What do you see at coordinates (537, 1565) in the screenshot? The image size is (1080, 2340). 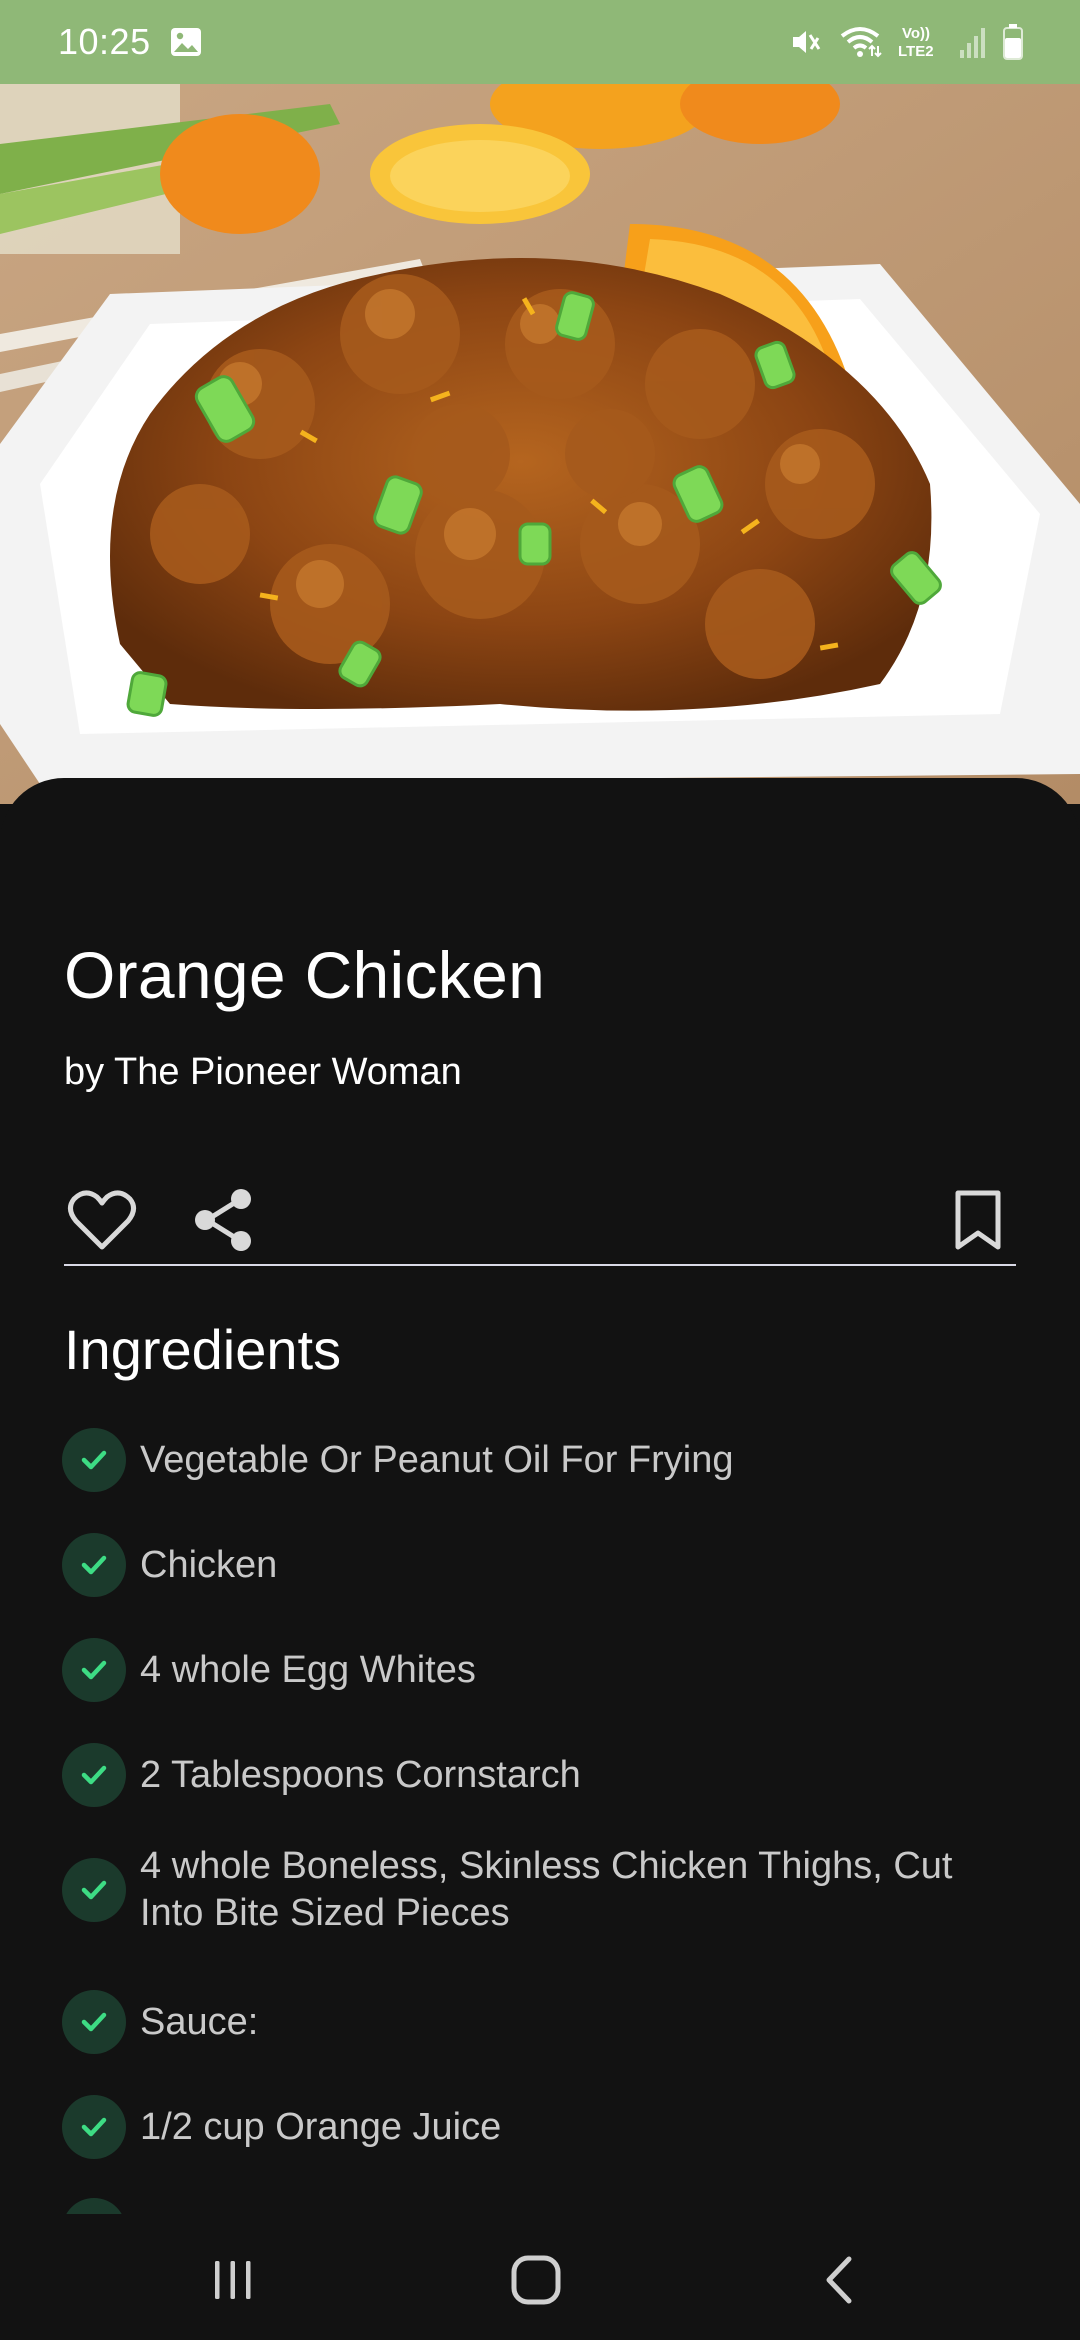 I see `ingredient-item: Chicken` at bounding box center [537, 1565].